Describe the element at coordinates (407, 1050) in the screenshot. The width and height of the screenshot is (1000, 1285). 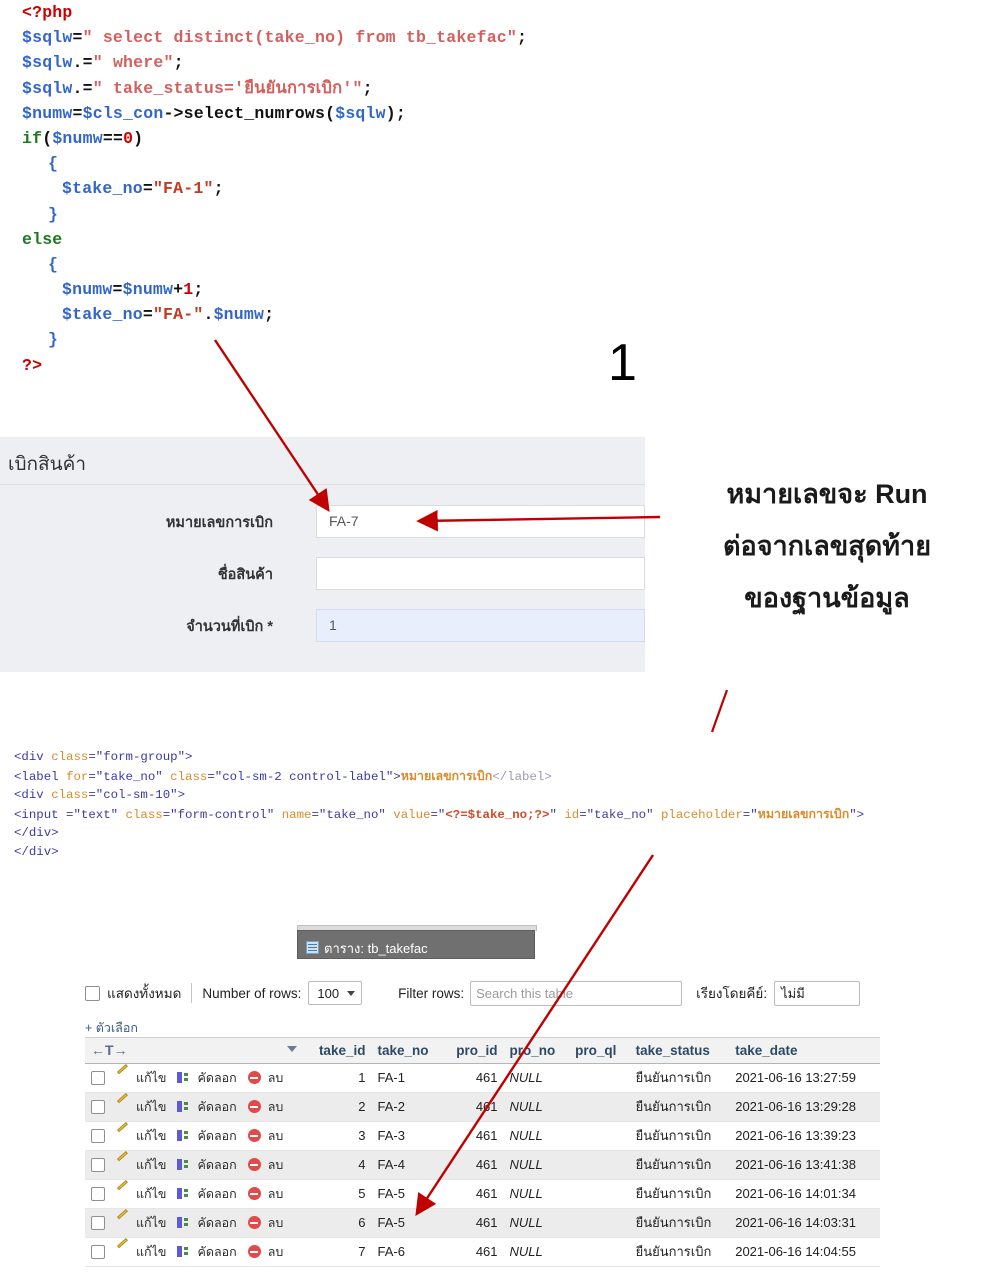
I see `table-header-take-no: take_no` at that location.